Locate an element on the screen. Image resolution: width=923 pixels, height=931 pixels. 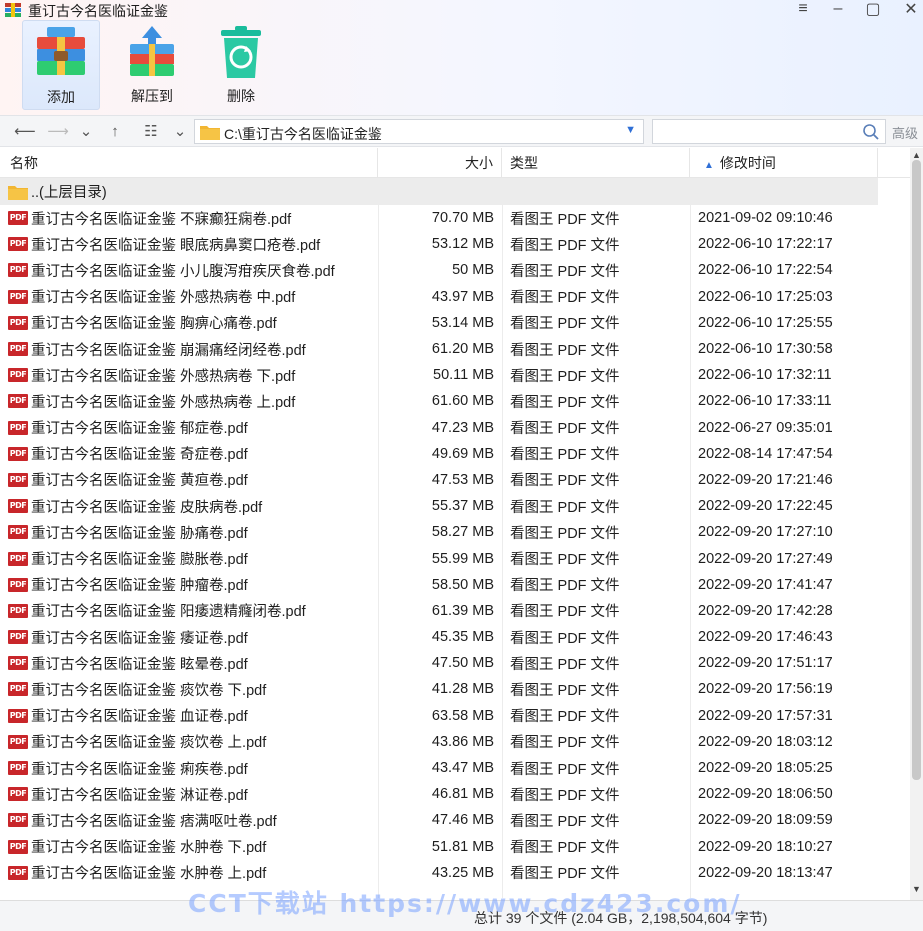
file-name-cell: PDF 重订古今名医临证金鉴 痞满呕吐卷.pdf is located at coordinates (193, 820).